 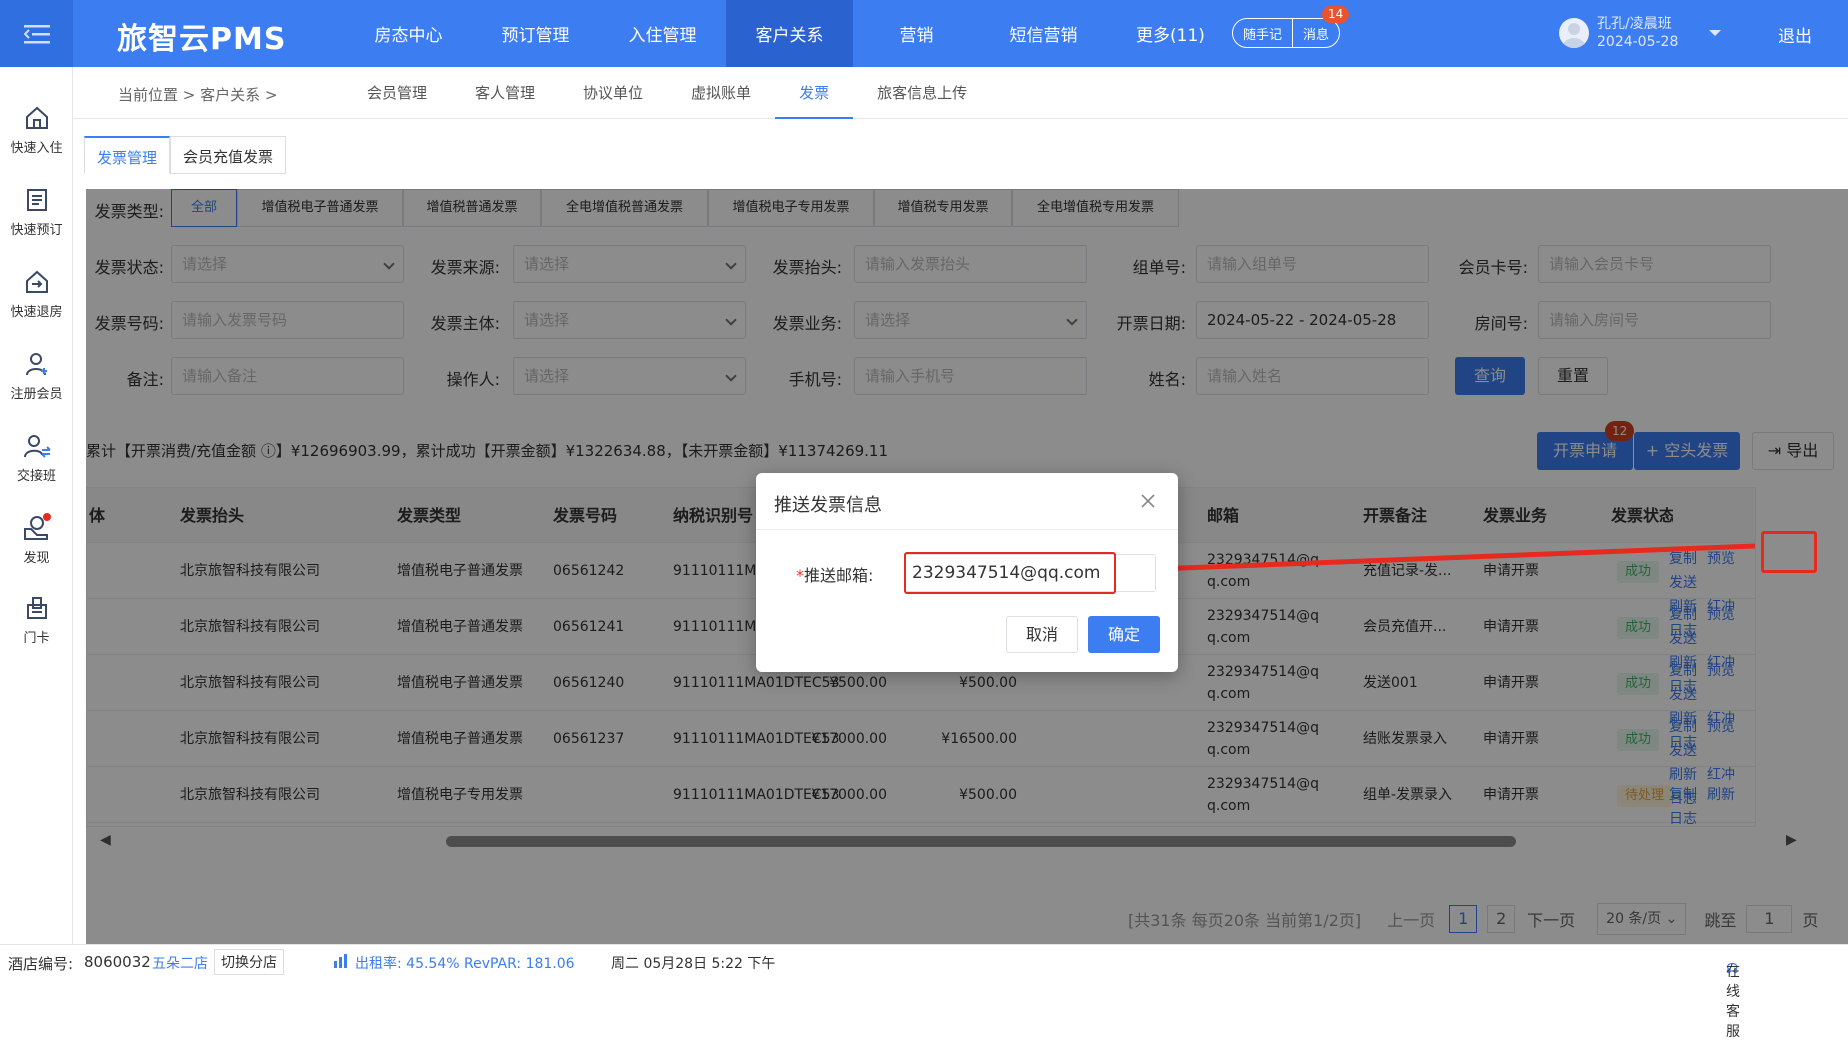 I want to click on sidebar-item-quick-checkin: 快速入住, so click(x=36, y=130).